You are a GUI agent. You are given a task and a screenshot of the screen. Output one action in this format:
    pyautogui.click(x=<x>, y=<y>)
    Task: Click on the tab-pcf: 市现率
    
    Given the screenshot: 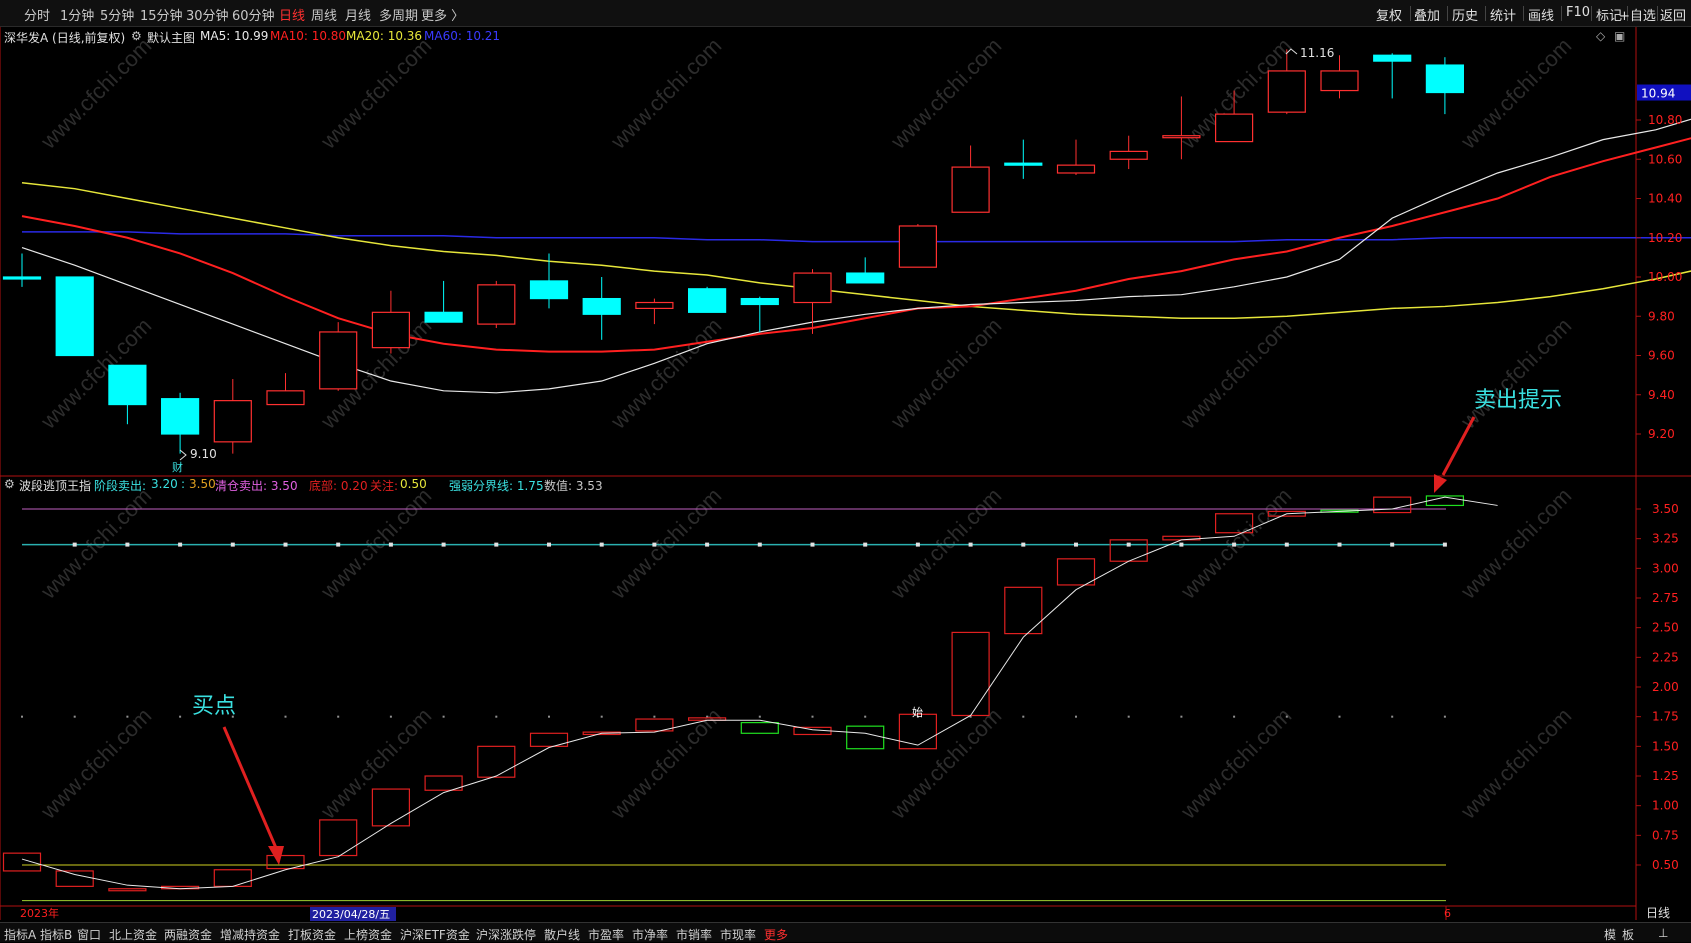 What is the action you would take?
    pyautogui.click(x=738, y=934)
    